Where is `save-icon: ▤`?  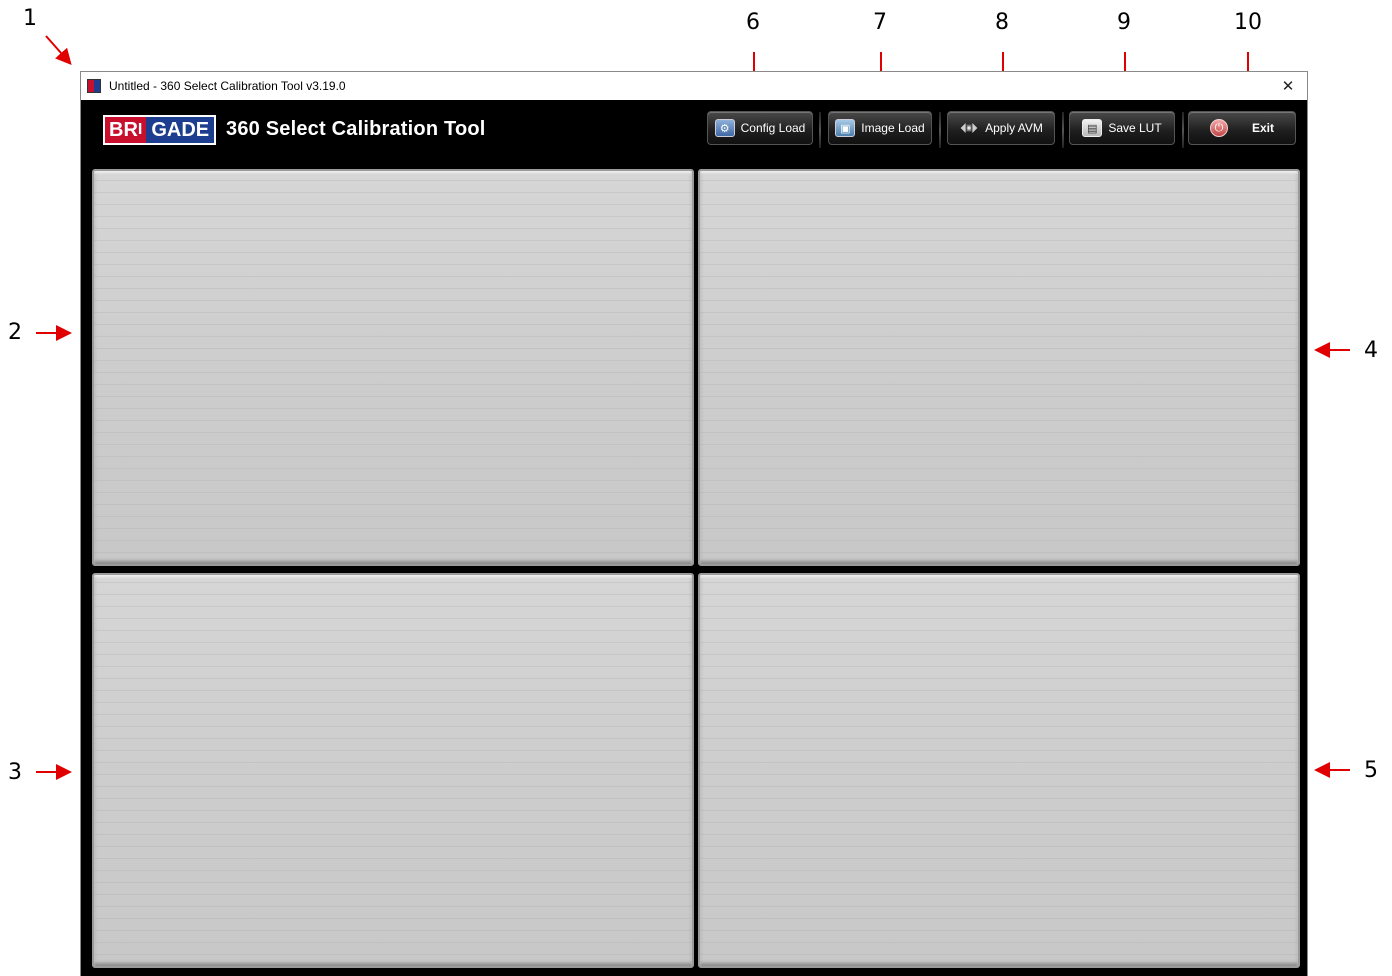
save-icon: ▤ is located at coordinates (1092, 128).